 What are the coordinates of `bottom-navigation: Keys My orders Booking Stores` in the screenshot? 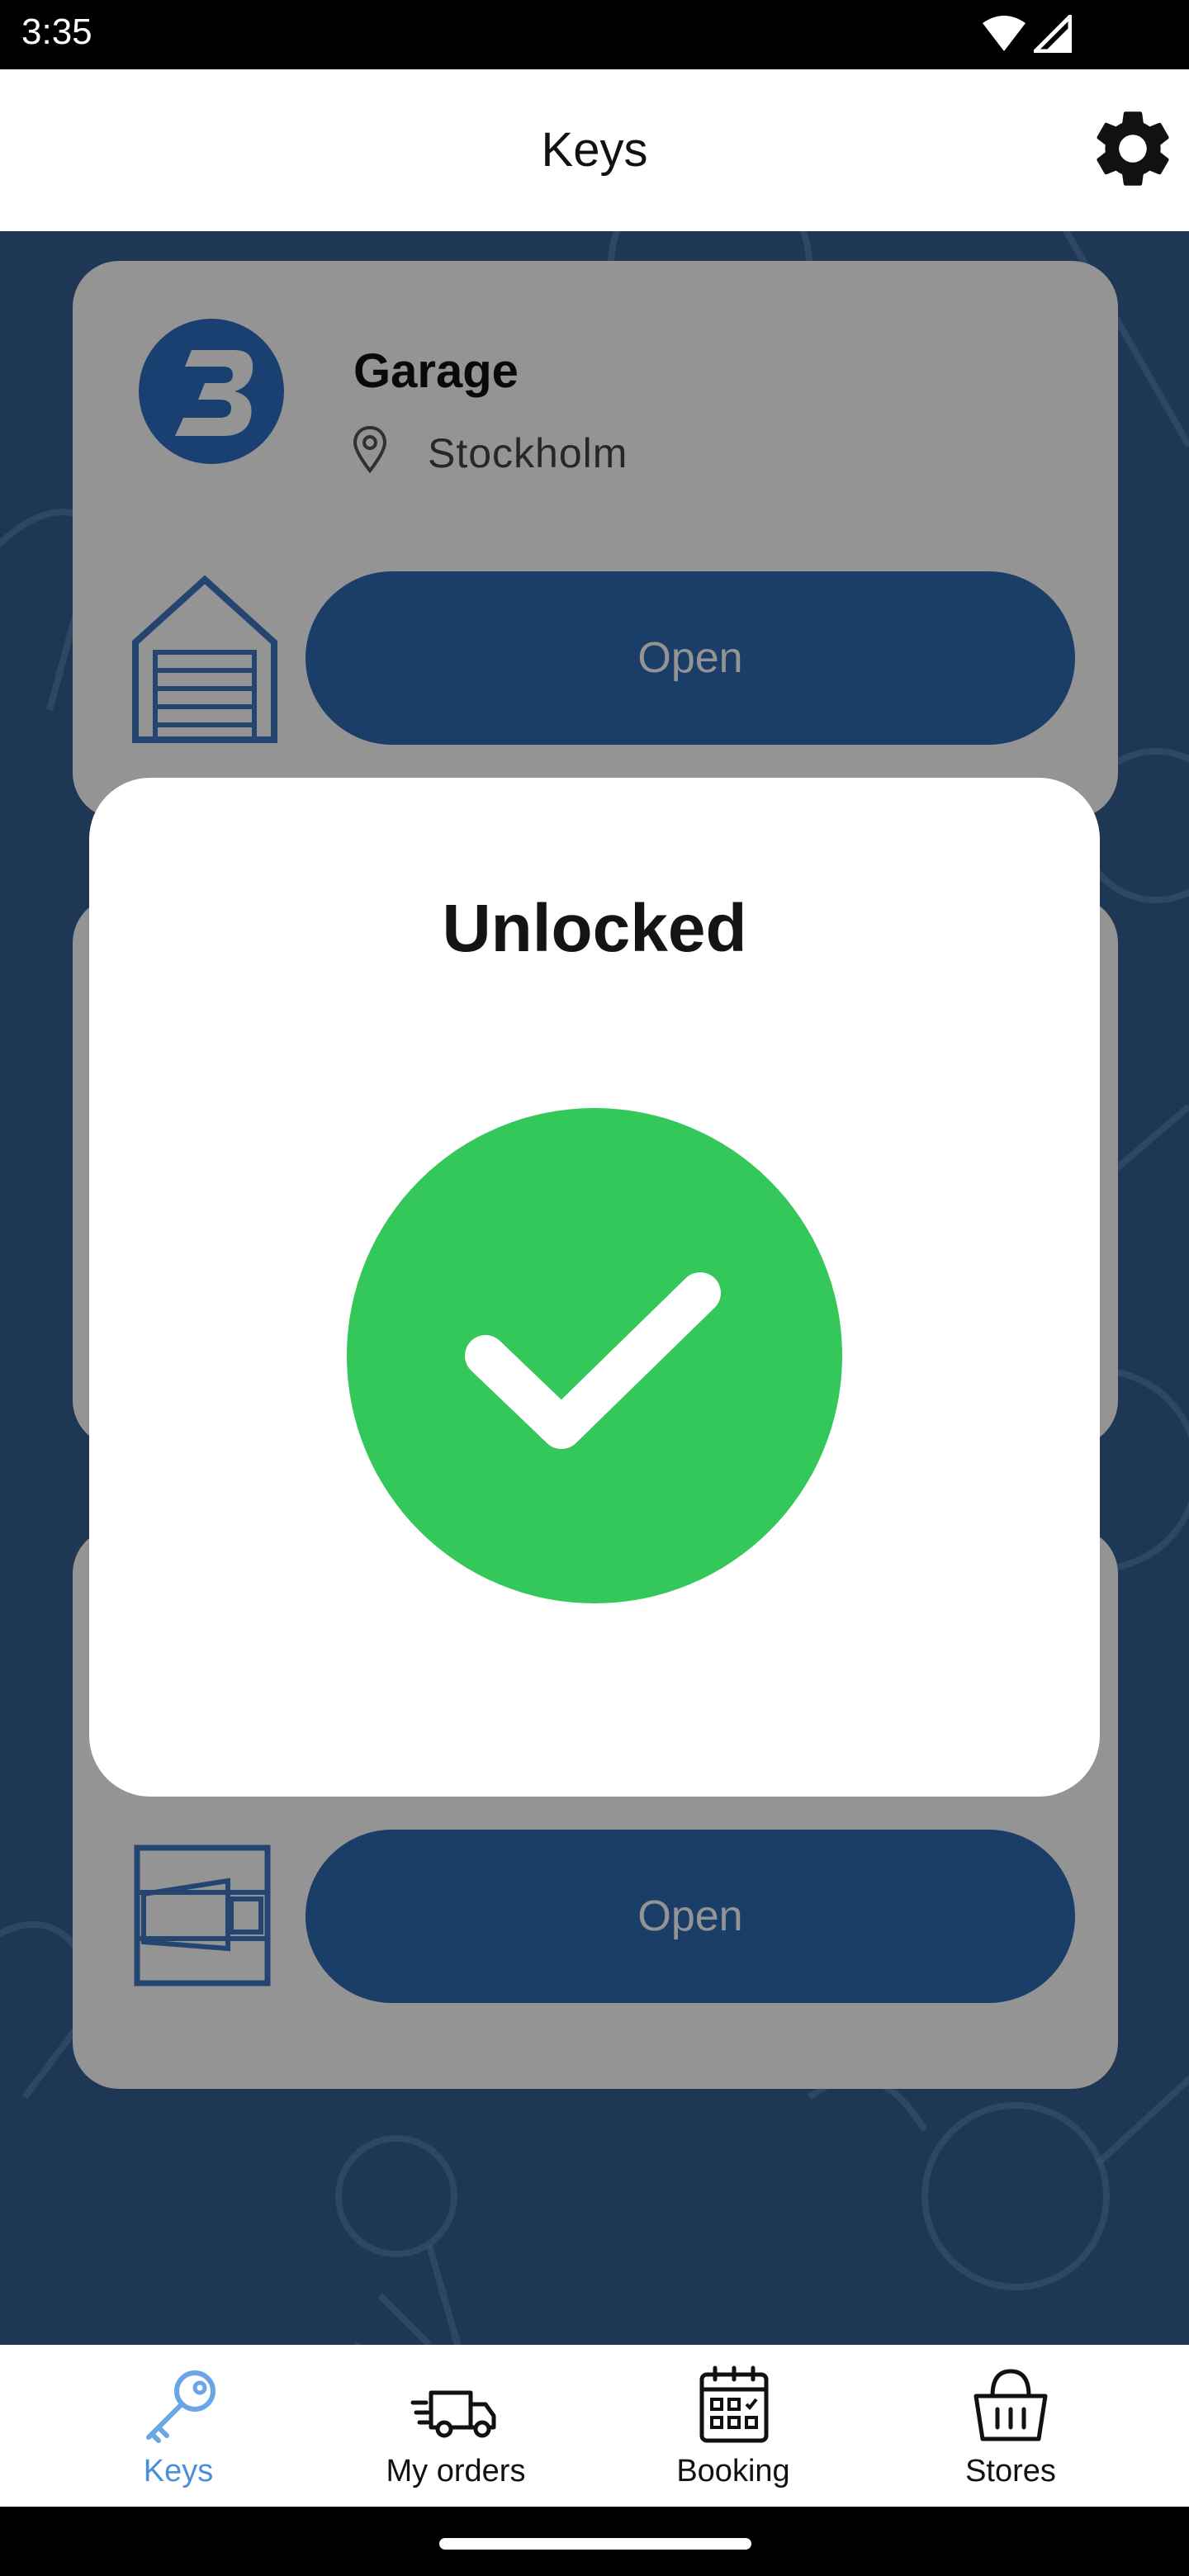 It's located at (594, 2426).